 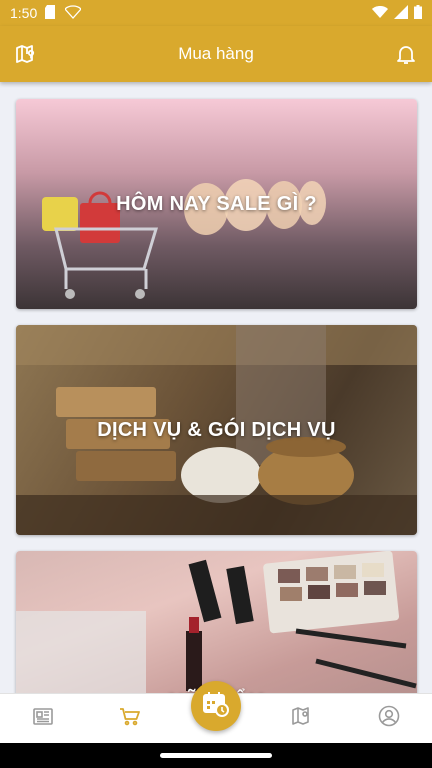 I want to click on system-nav-bar, so click(x=216, y=755).